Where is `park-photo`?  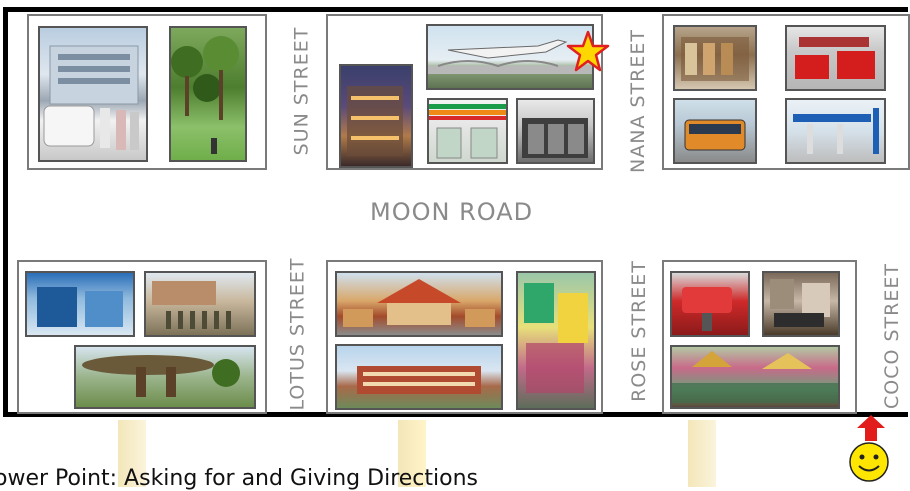 park-photo is located at coordinates (208, 94).